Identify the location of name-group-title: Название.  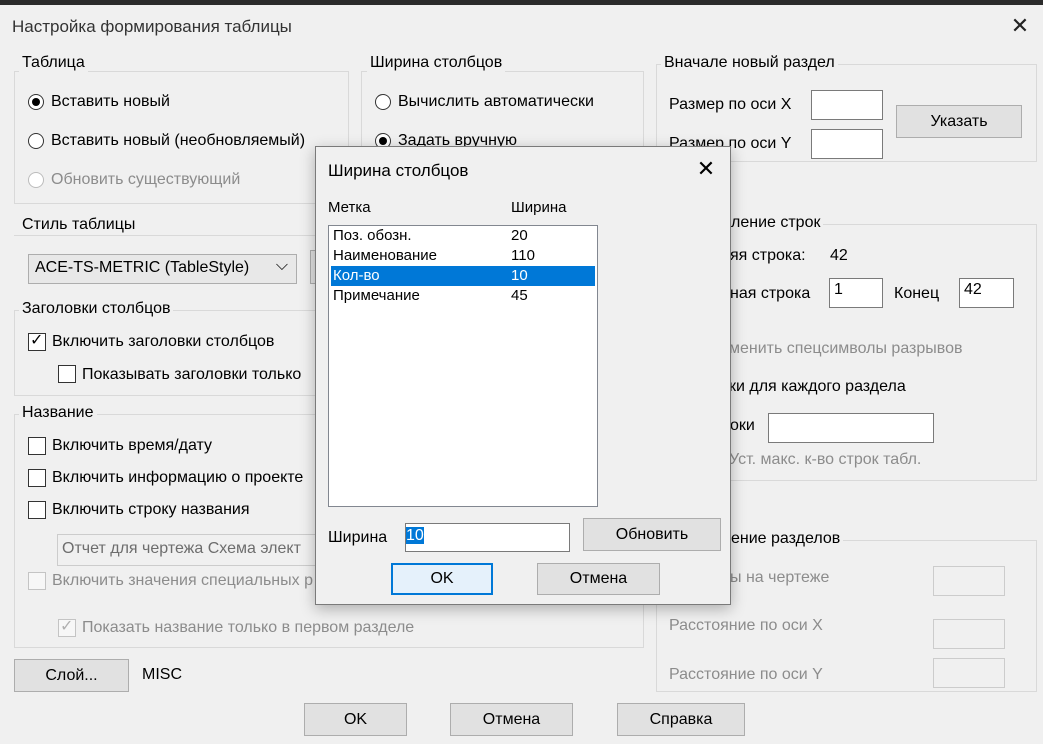
(58, 413).